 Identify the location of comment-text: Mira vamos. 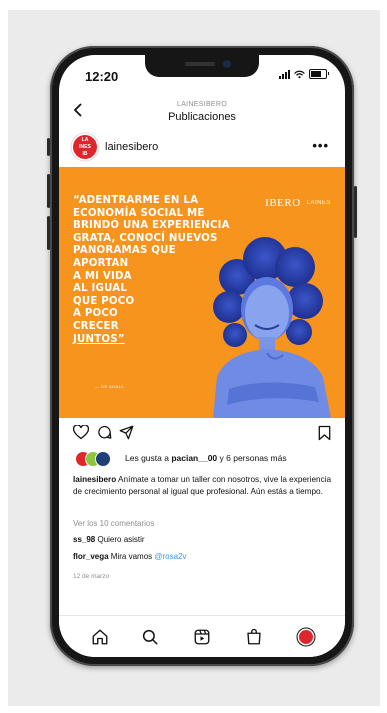
(131, 556).